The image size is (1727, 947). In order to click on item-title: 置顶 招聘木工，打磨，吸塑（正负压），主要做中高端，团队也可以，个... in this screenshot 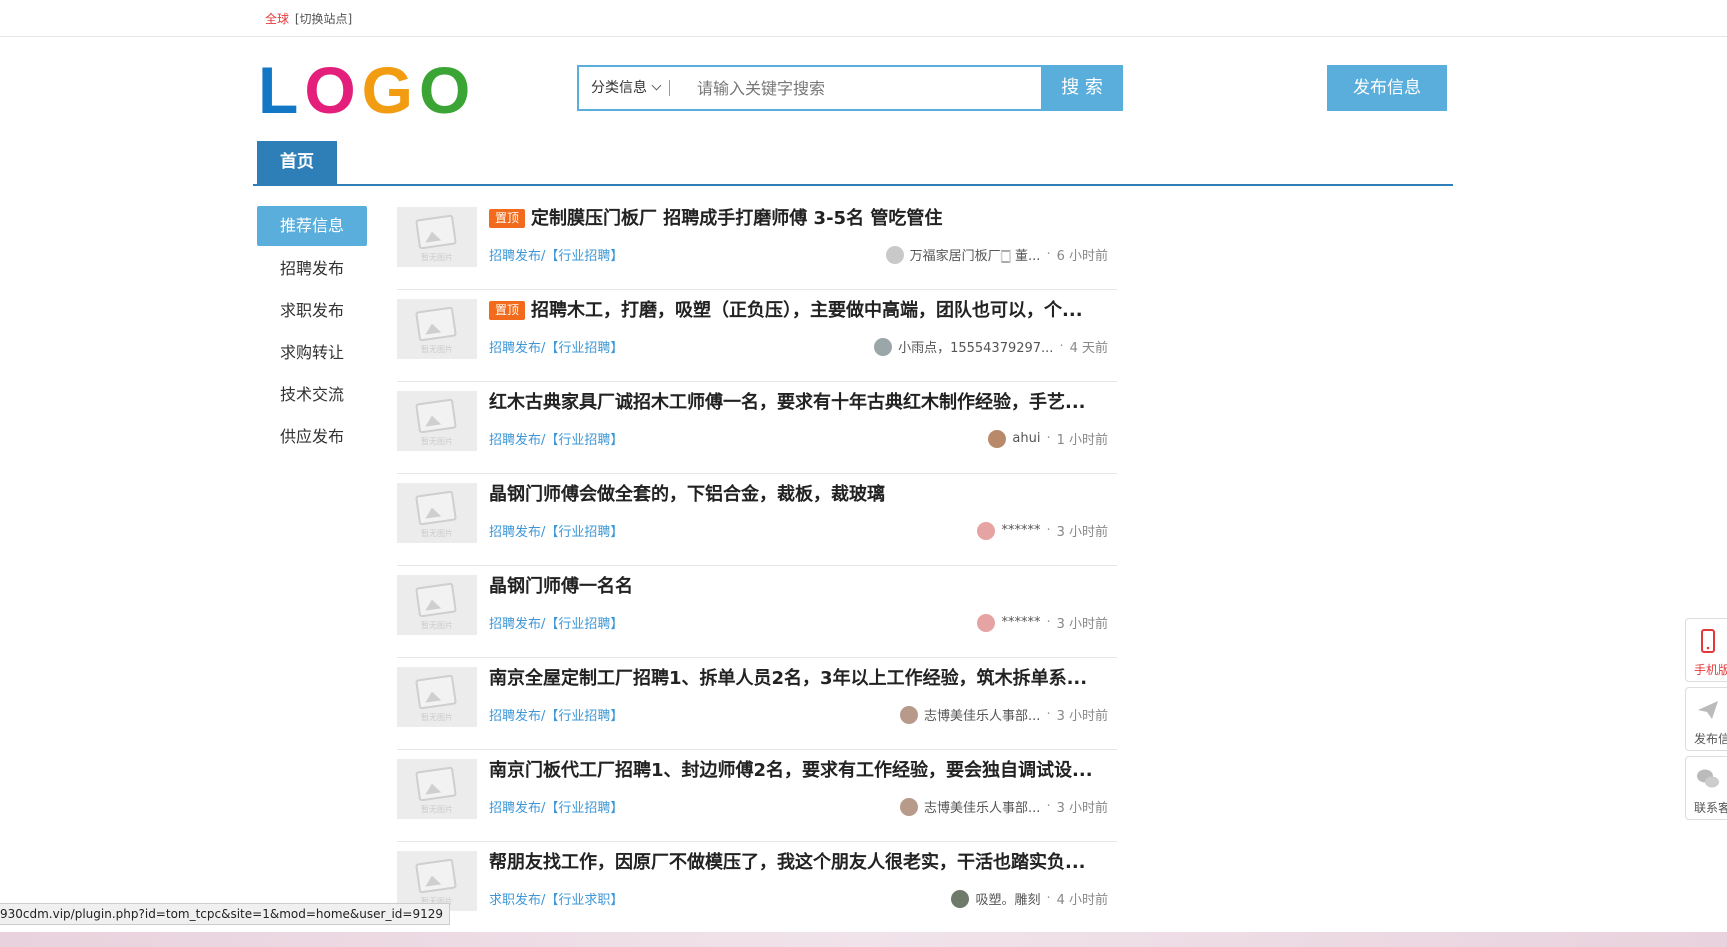, I will do `click(799, 311)`.